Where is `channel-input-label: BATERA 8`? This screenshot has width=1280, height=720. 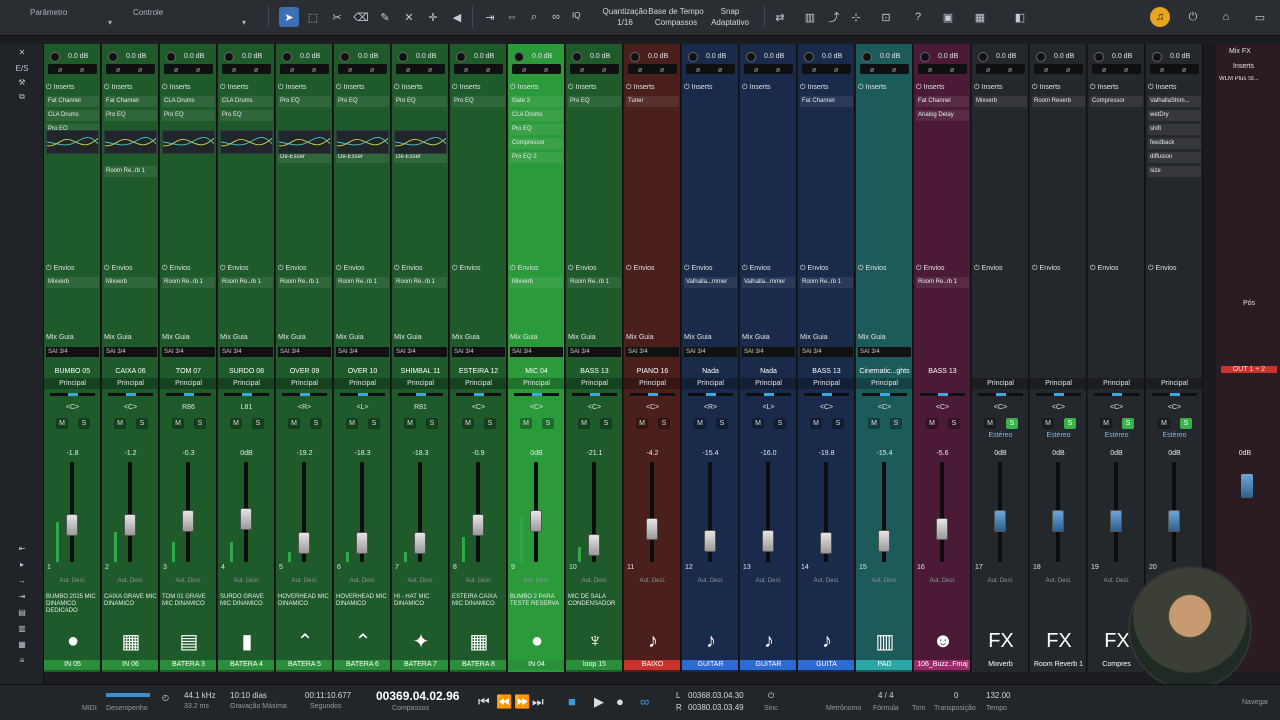
channel-input-label: BATERA 8 is located at coordinates (478, 665).